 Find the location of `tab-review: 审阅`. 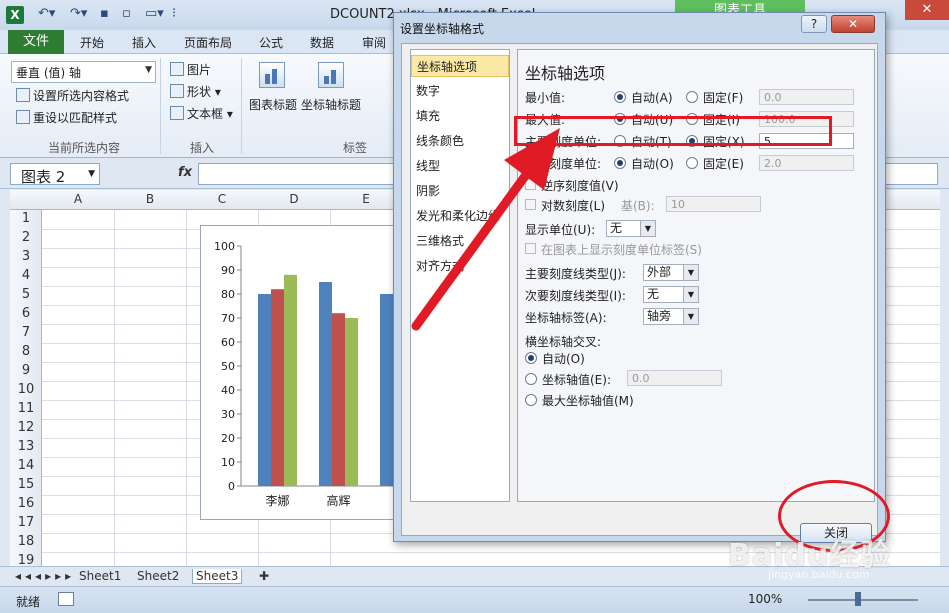

tab-review: 审阅 is located at coordinates (374, 42).